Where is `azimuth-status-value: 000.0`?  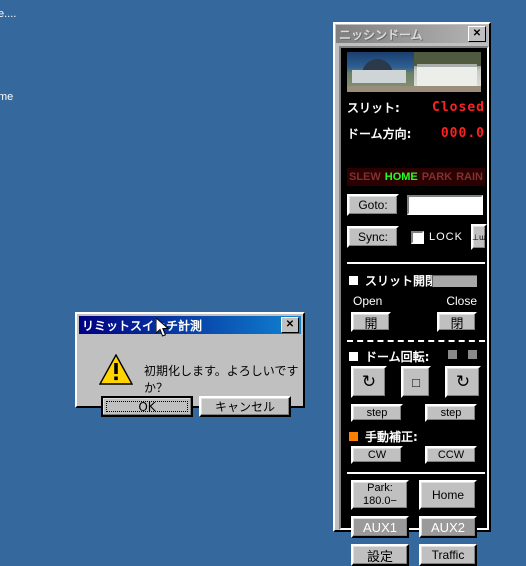 azimuth-status-value: 000.0 is located at coordinates (462, 133).